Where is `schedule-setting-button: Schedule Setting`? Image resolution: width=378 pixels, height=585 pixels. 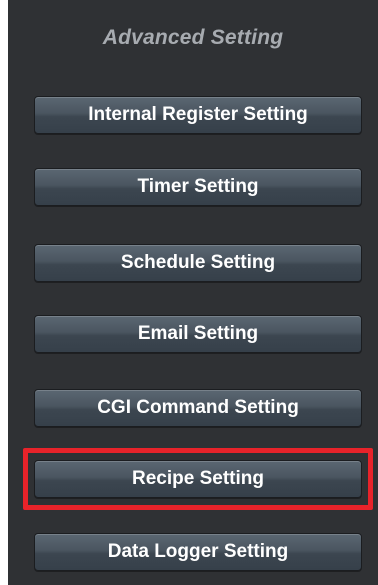
schedule-setting-button: Schedule Setting is located at coordinates (198, 263).